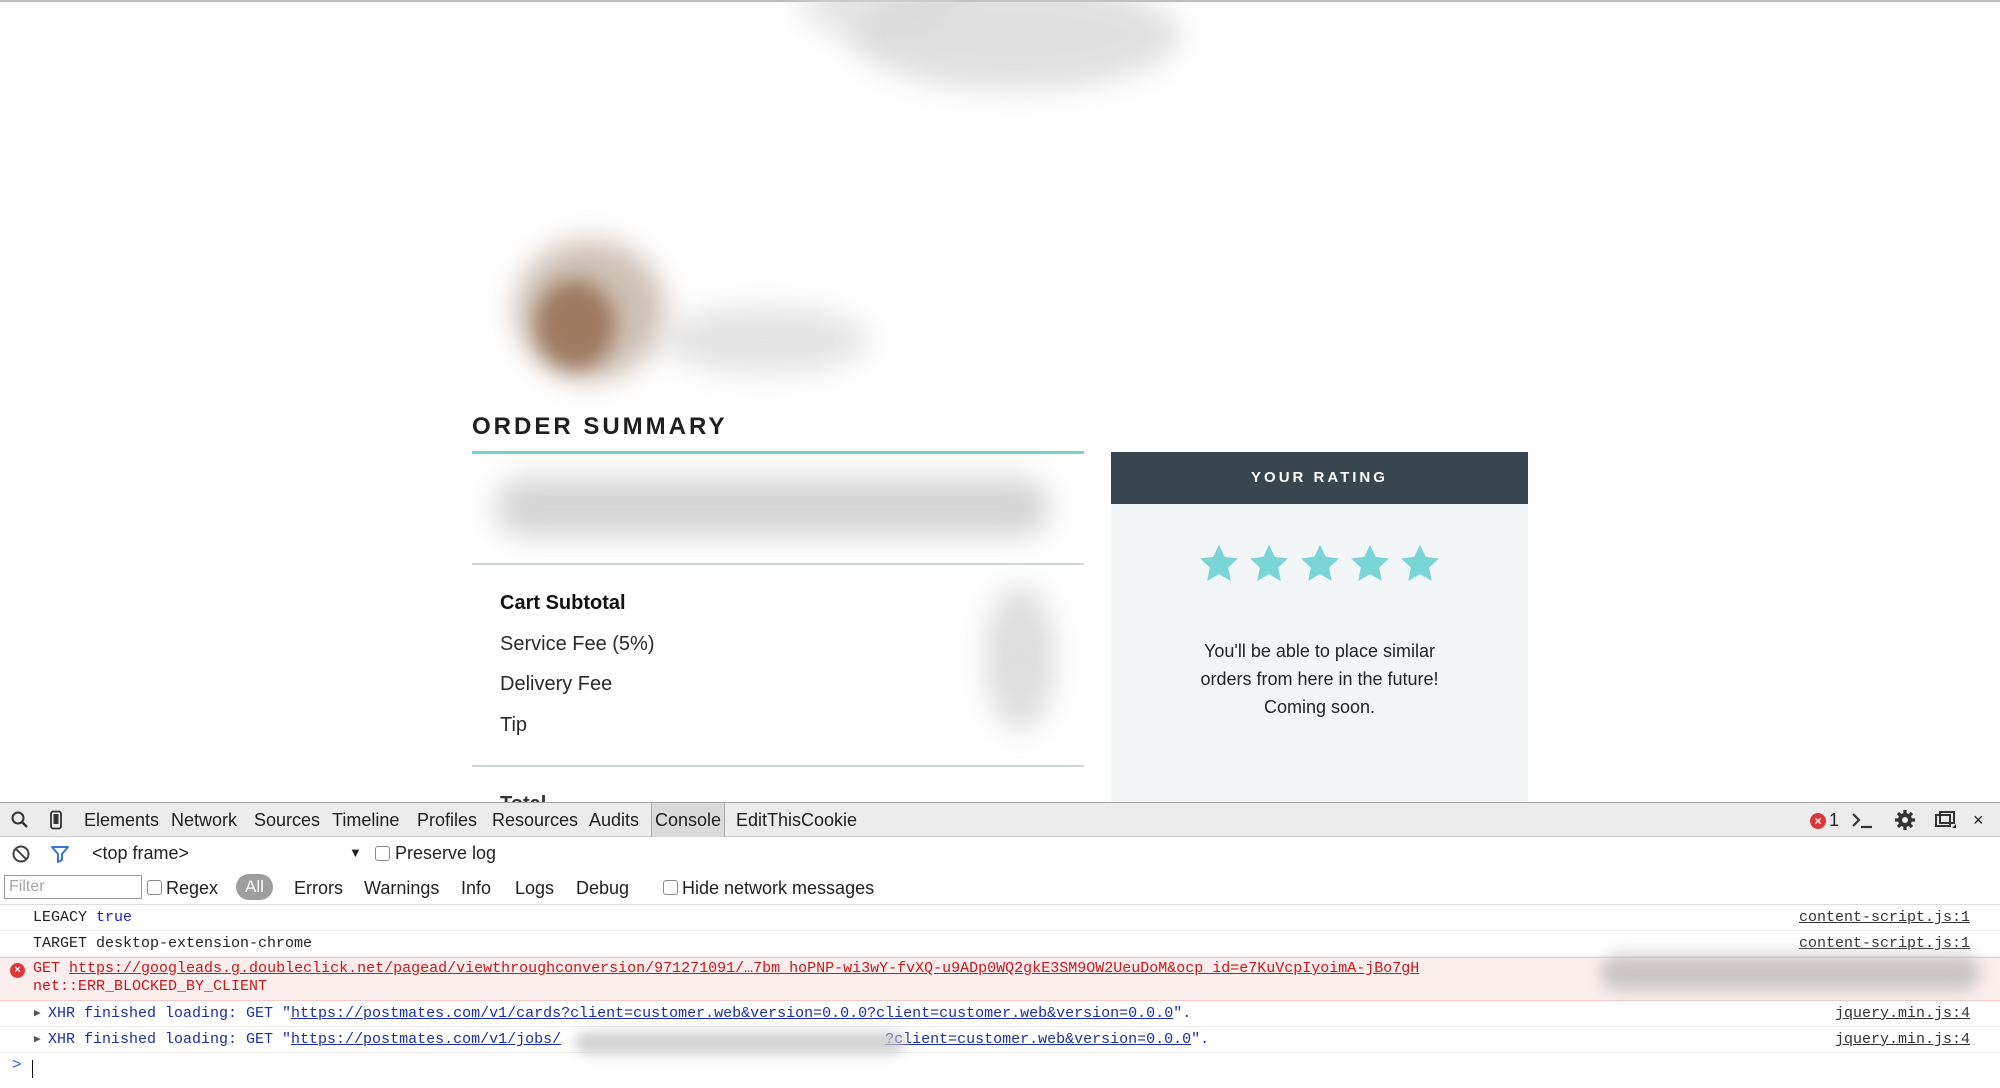  What do you see at coordinates (32, 1069) in the screenshot?
I see `console-input-caret` at bounding box center [32, 1069].